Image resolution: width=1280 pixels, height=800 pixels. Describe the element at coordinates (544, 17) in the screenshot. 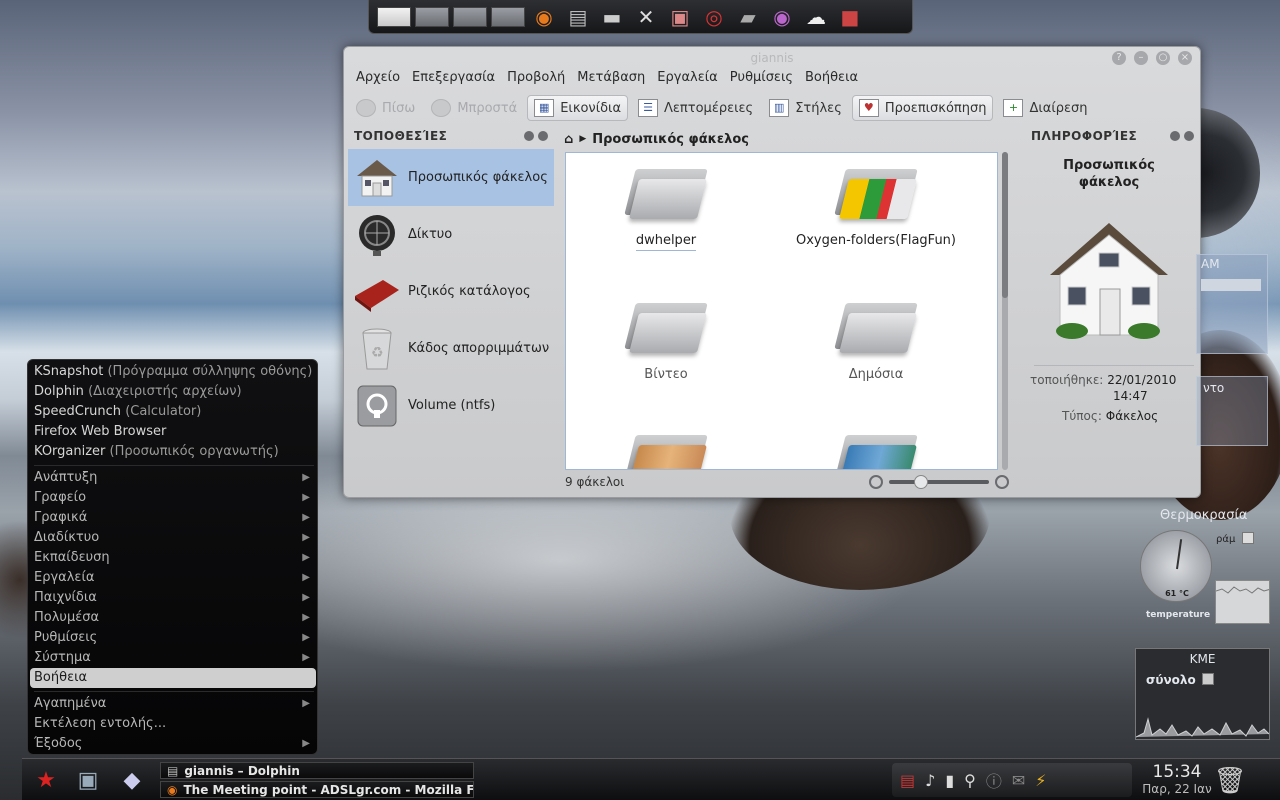

I see `firefox-icon: ◉` at that location.